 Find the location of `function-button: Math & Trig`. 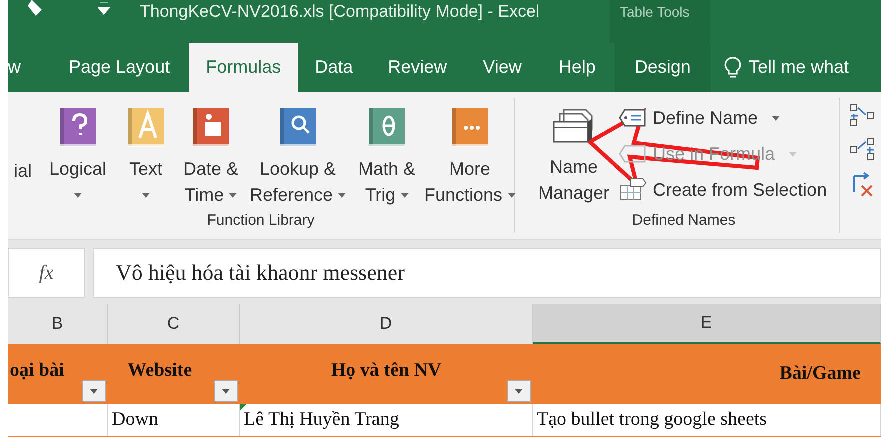

function-button: Math & Trig is located at coordinates (387, 153).